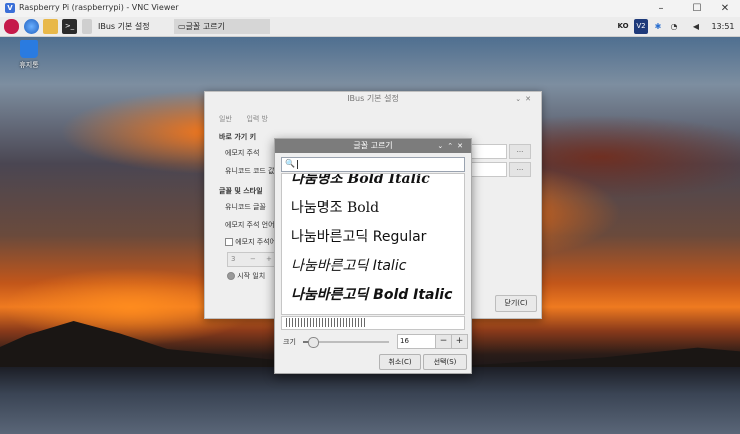  What do you see at coordinates (358, 236) in the screenshot?
I see `font-list-item: 나눔바른고딕 Regular` at bounding box center [358, 236].